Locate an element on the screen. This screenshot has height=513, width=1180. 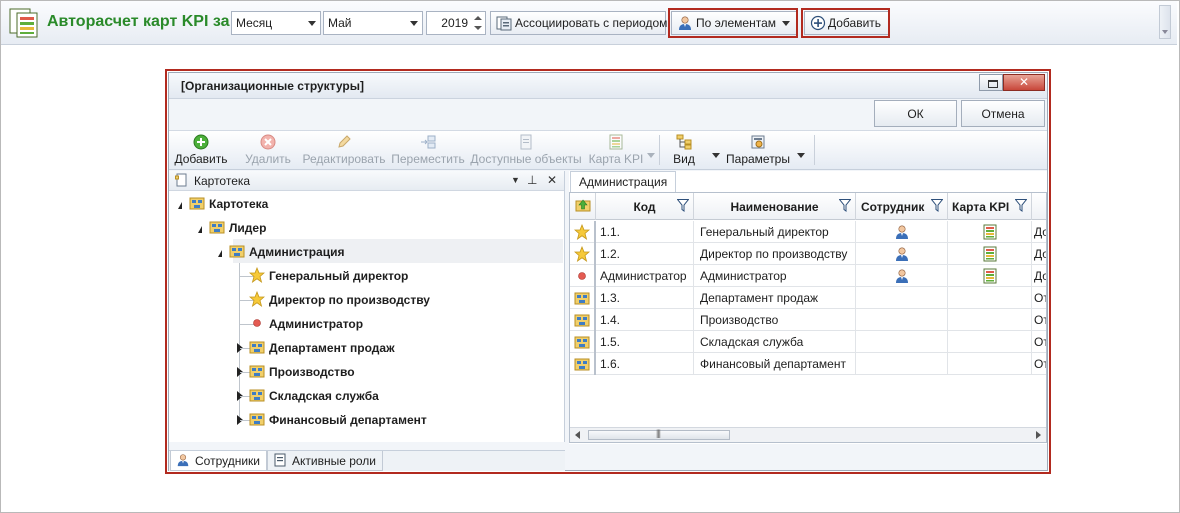
close-icon is located at coordinates (1024, 82).